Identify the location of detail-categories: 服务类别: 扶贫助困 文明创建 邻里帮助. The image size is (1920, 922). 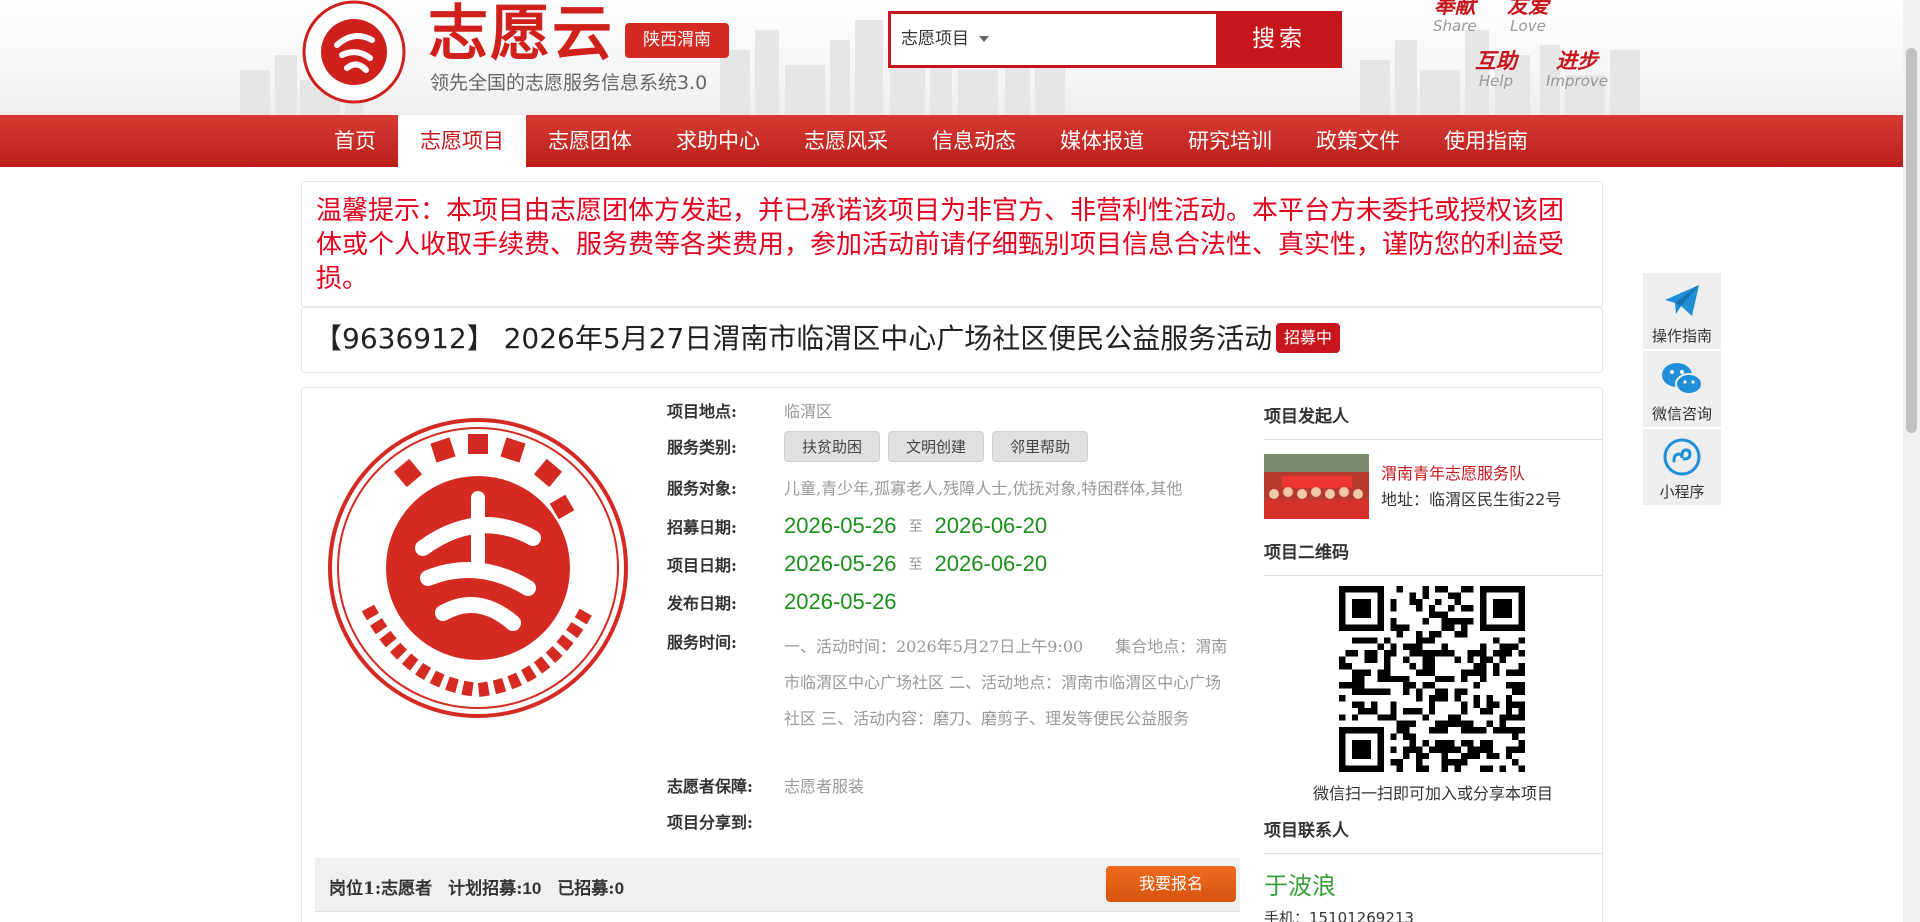
(957, 451).